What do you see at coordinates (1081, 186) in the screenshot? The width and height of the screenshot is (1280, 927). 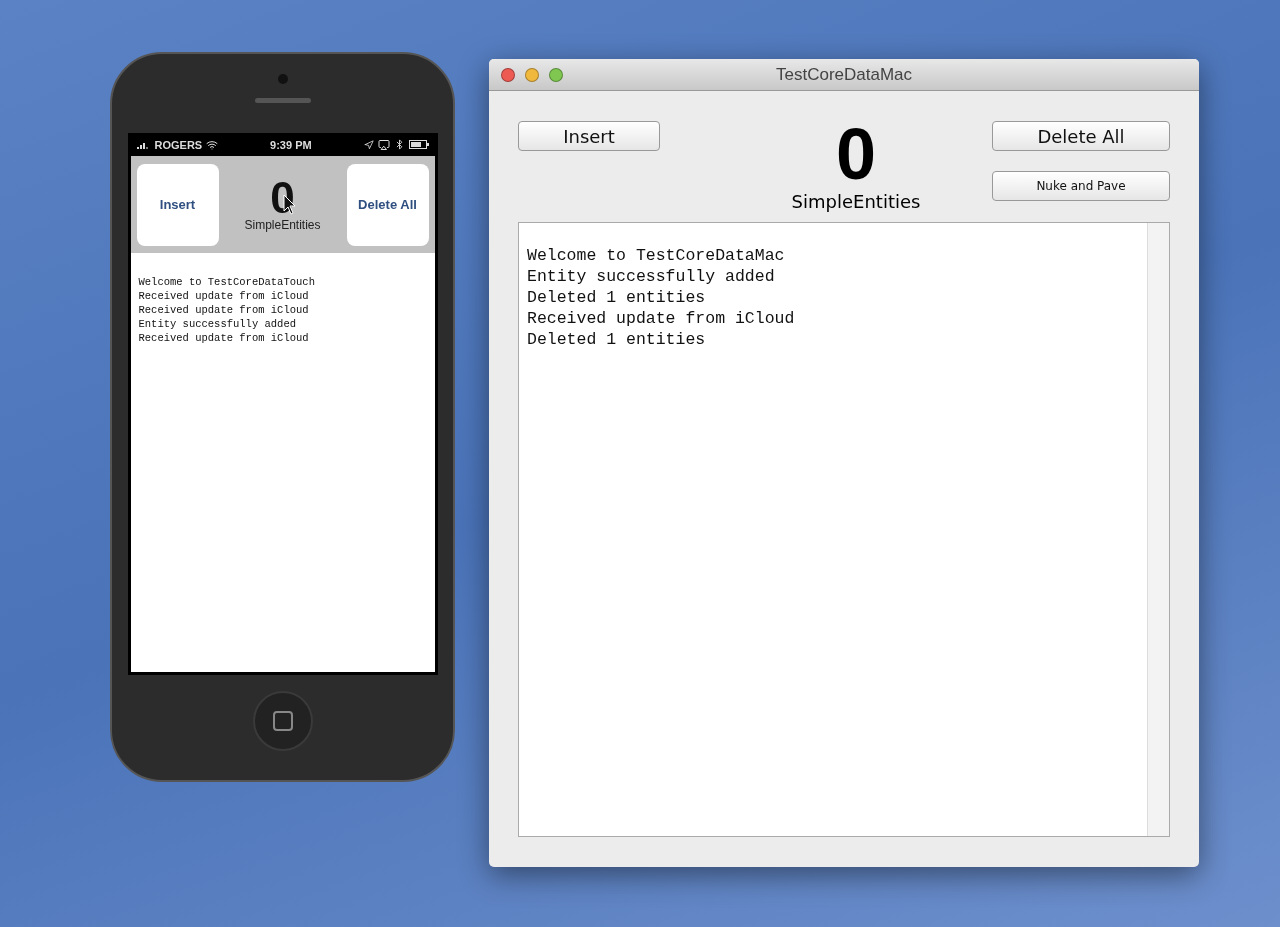 I see `nuke-and-pave-button: Nuke and Pave` at bounding box center [1081, 186].